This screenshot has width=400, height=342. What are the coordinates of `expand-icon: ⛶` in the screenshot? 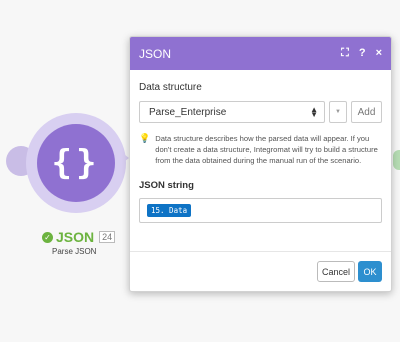 It's located at (345, 53).